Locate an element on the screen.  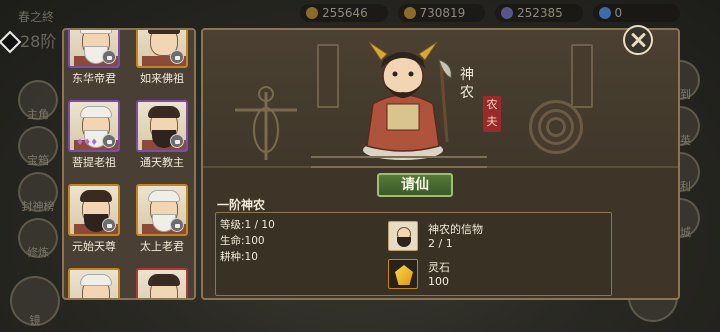
resource-gem: 0 is located at coordinates (636, 13).